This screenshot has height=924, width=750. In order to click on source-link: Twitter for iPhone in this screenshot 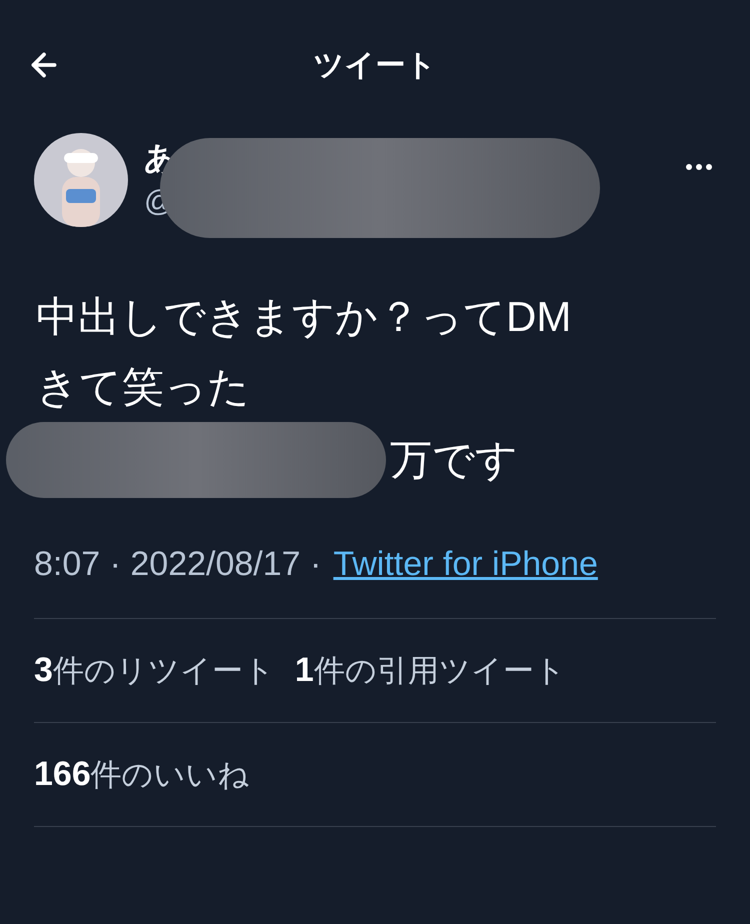, I will do `click(465, 564)`.